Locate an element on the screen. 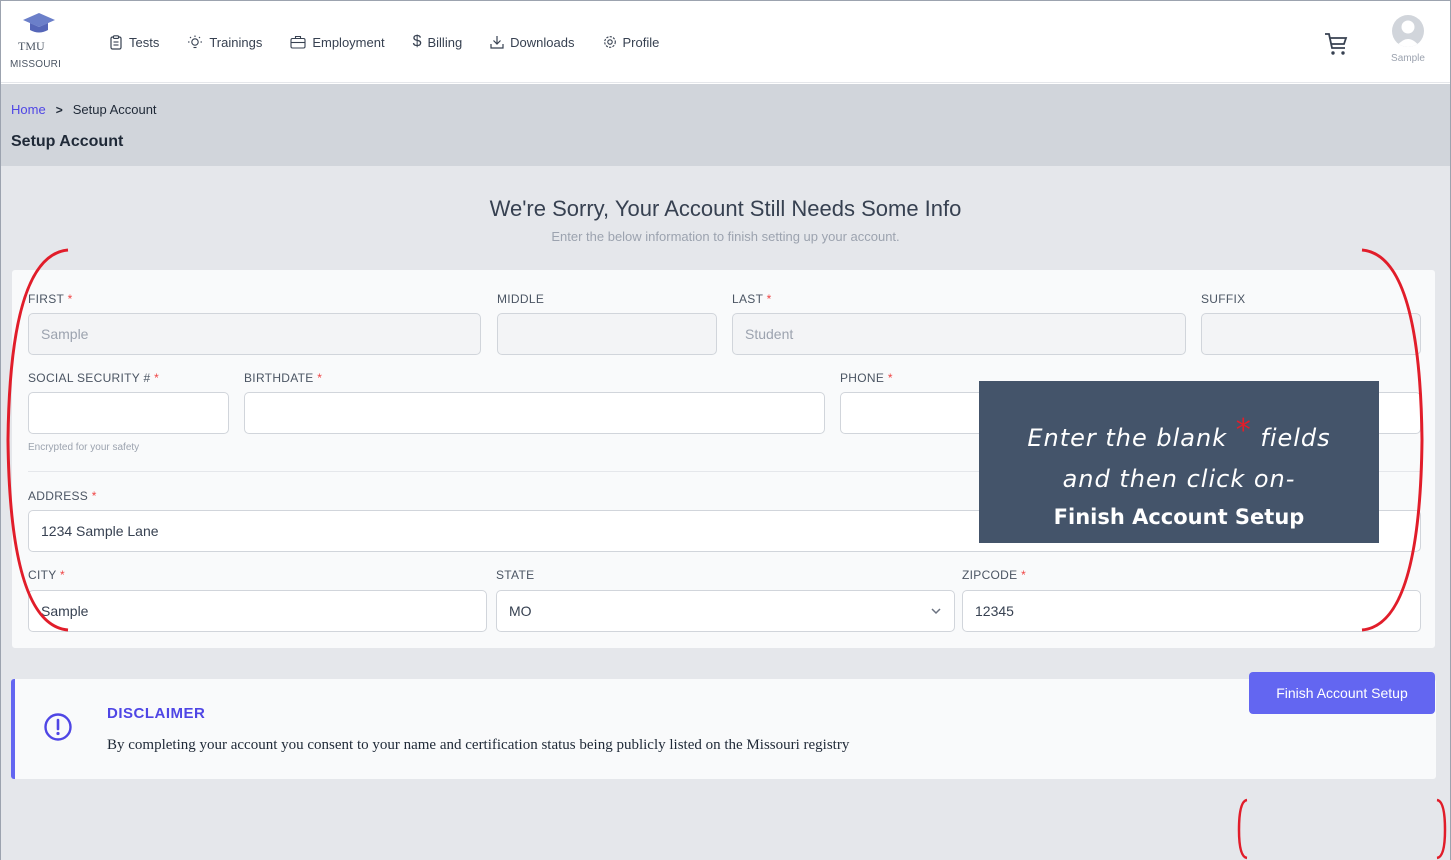  address-label: ADDRESS * is located at coordinates (62, 496).